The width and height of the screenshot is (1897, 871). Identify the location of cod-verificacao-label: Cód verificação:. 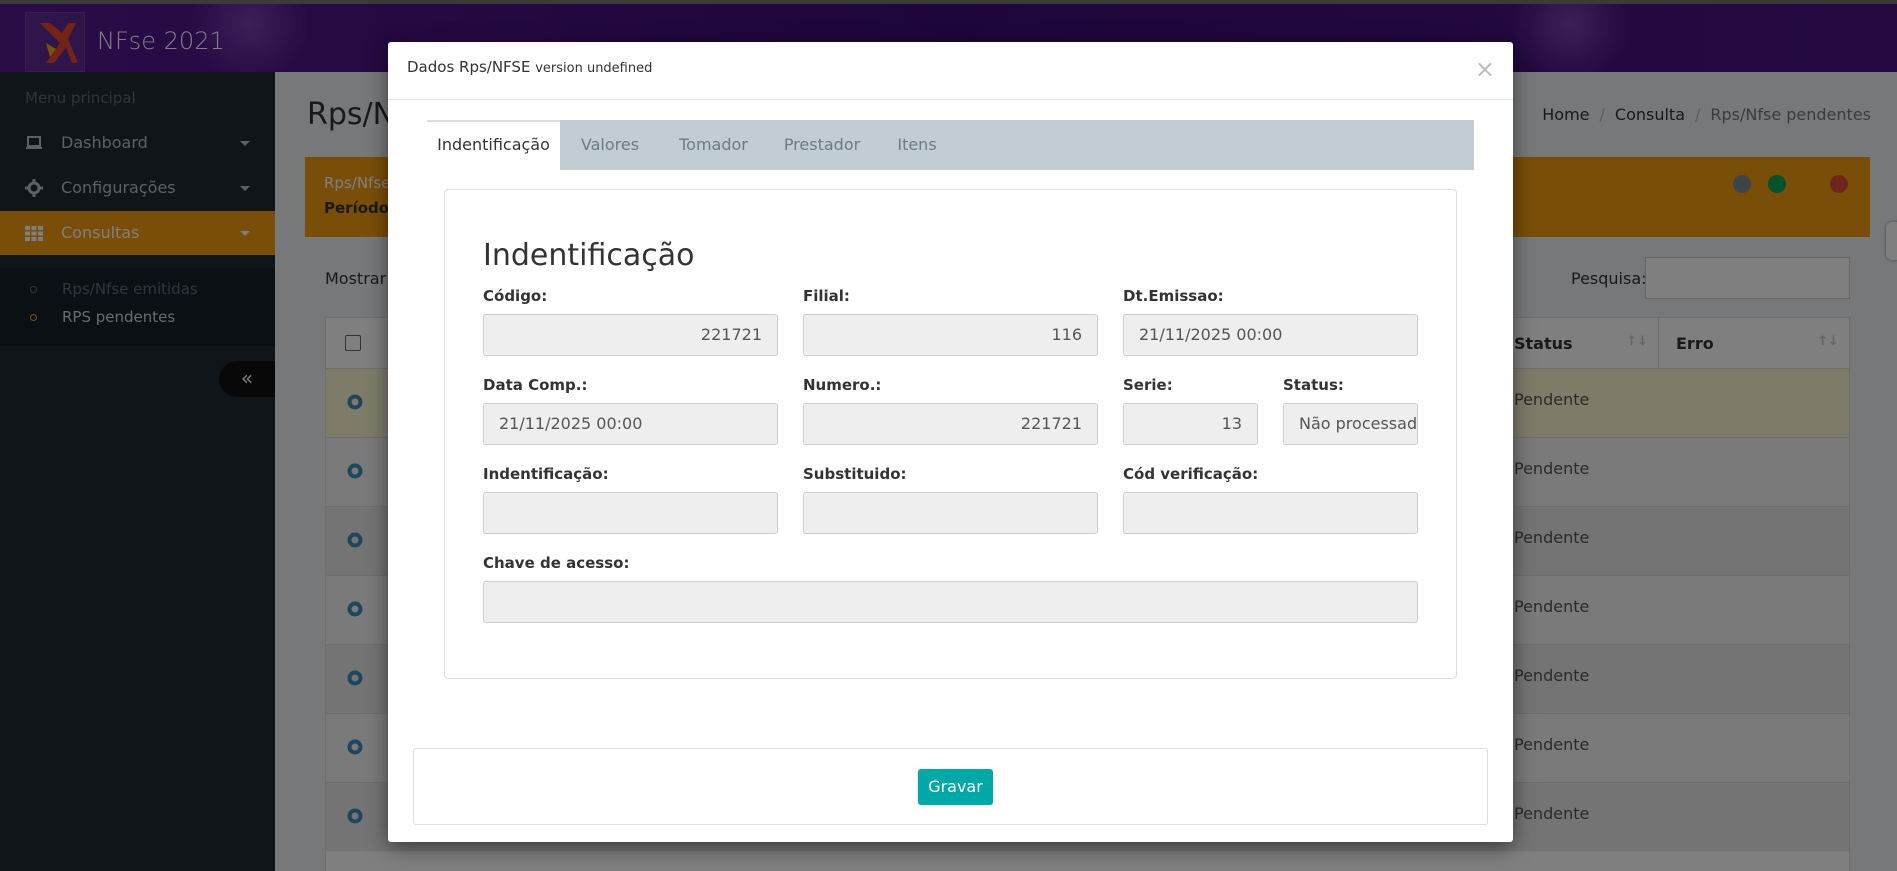
(1191, 474).